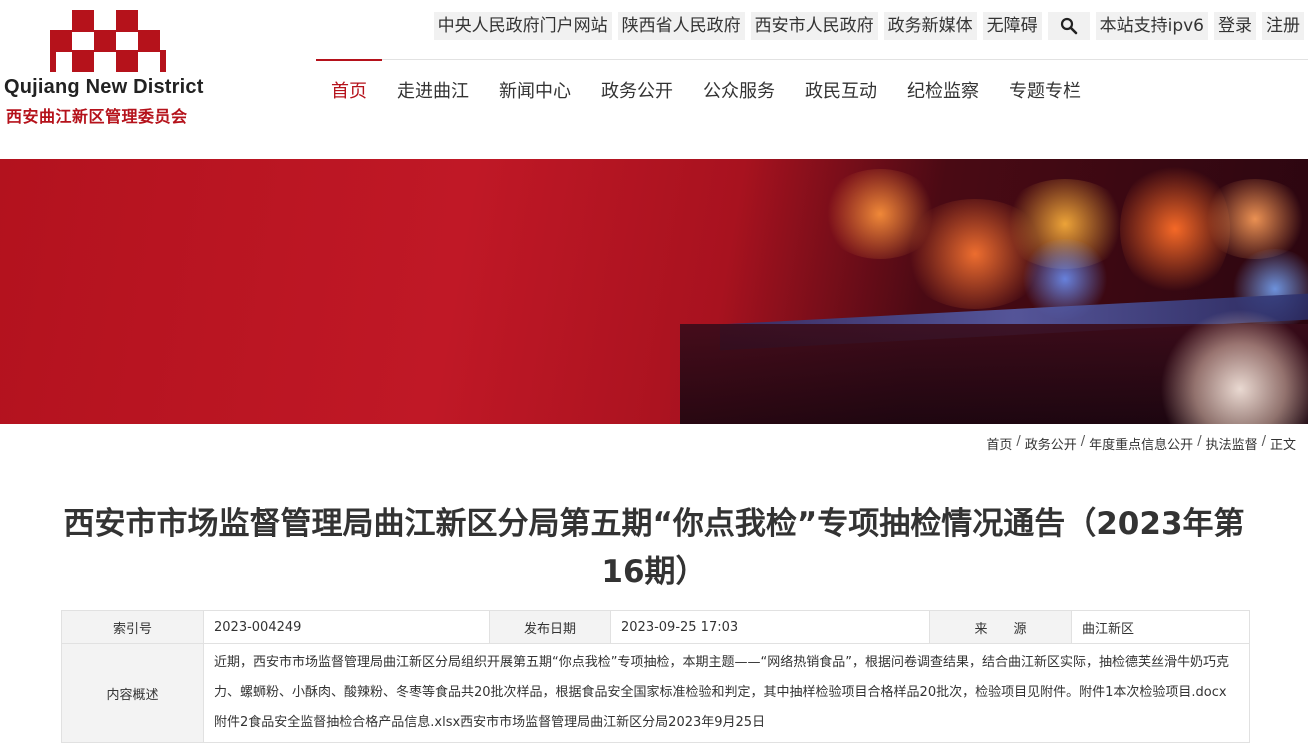  What do you see at coordinates (1000, 627) in the screenshot?
I see `source-label: 来 源` at bounding box center [1000, 627].